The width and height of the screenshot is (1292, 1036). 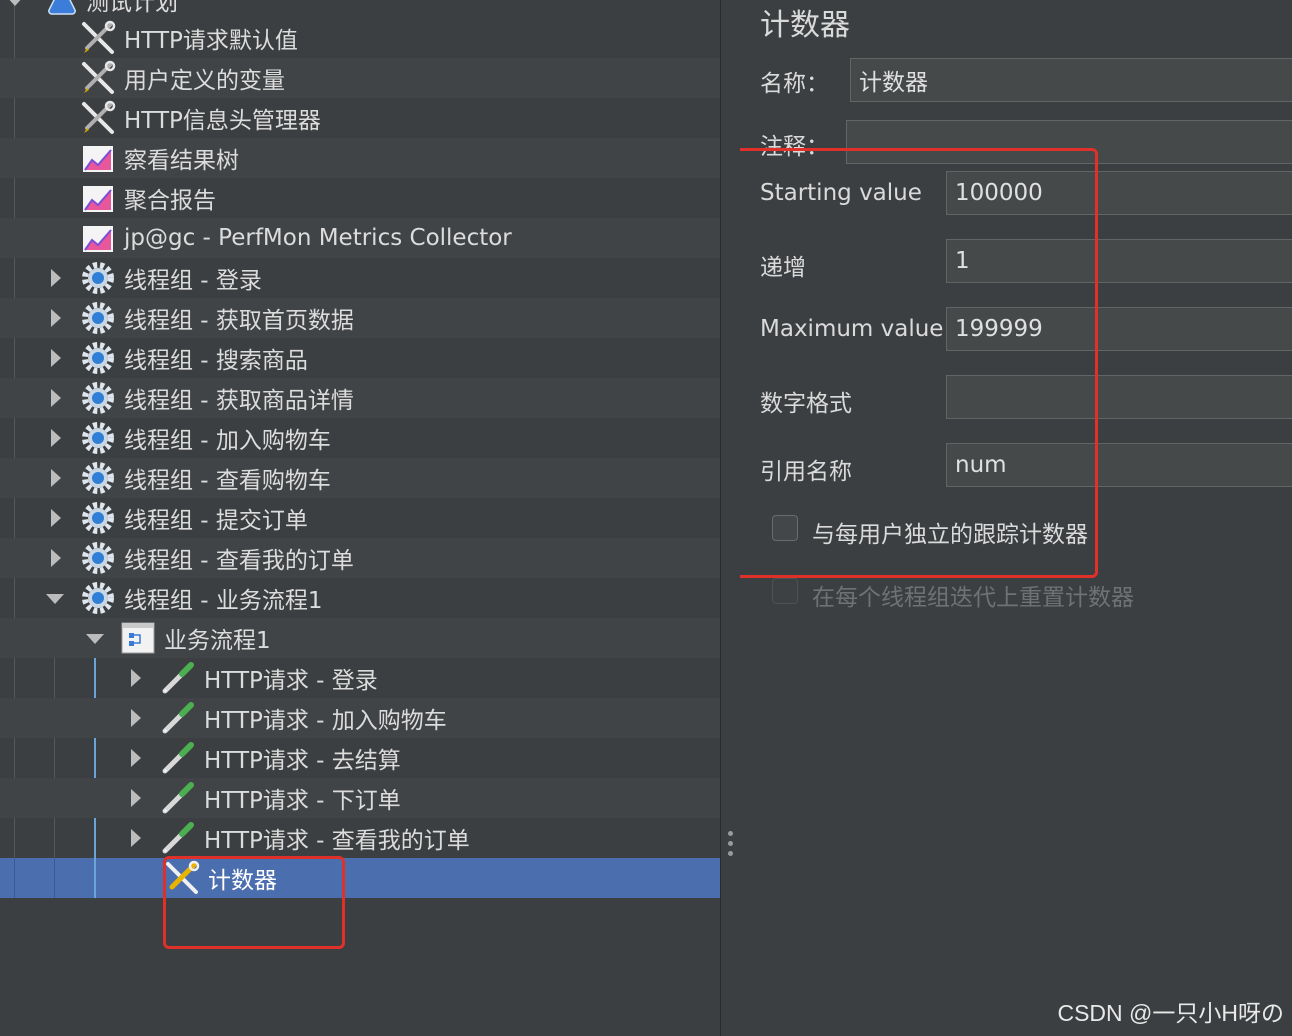 What do you see at coordinates (204, 81) in the screenshot?
I see `tree-node-label: 用户定义的变量` at bounding box center [204, 81].